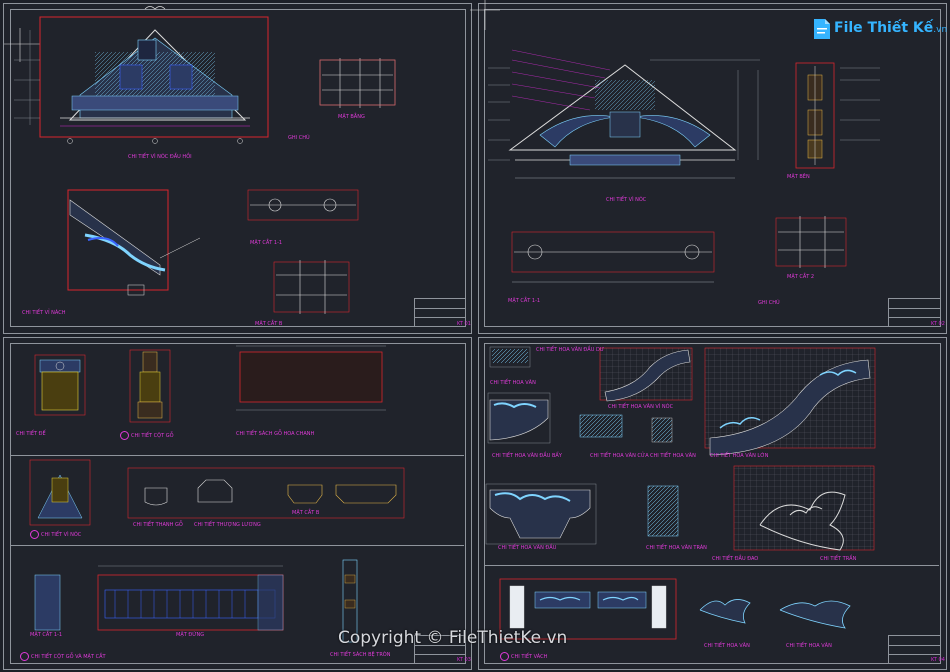 Image resolution: width=950 pixels, height=672 pixels. Describe the element at coordinates (811, 242) in the screenshot. I see `frame-plan` at that location.